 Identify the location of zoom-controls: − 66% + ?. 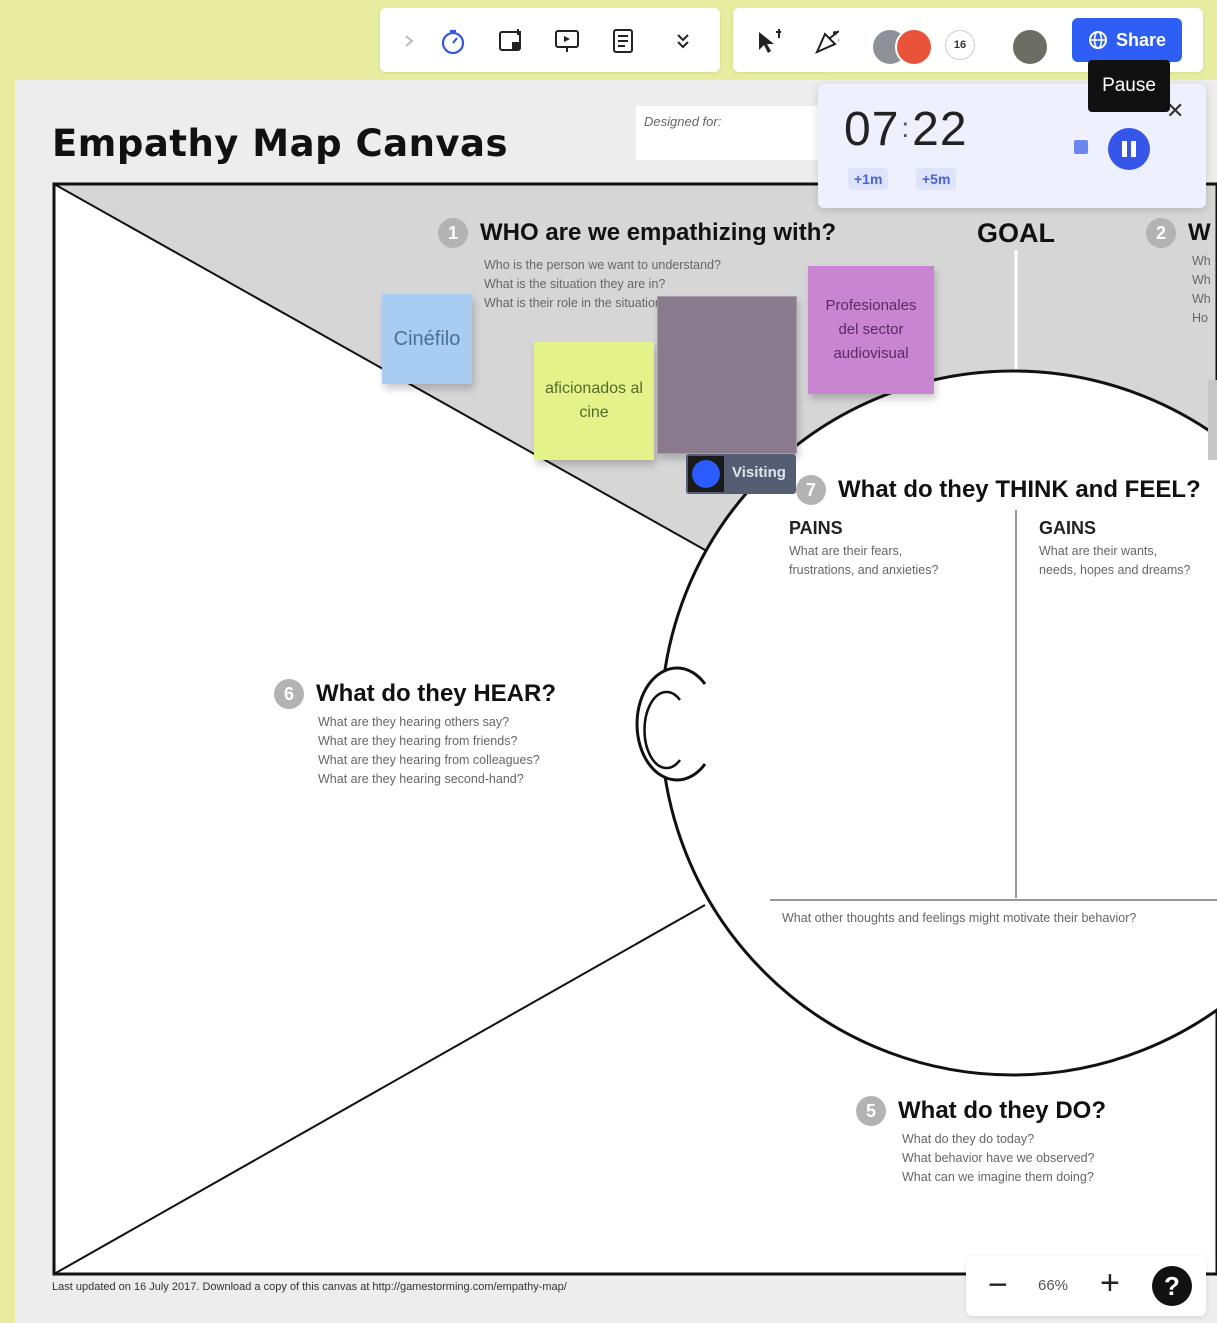
(1086, 1286).